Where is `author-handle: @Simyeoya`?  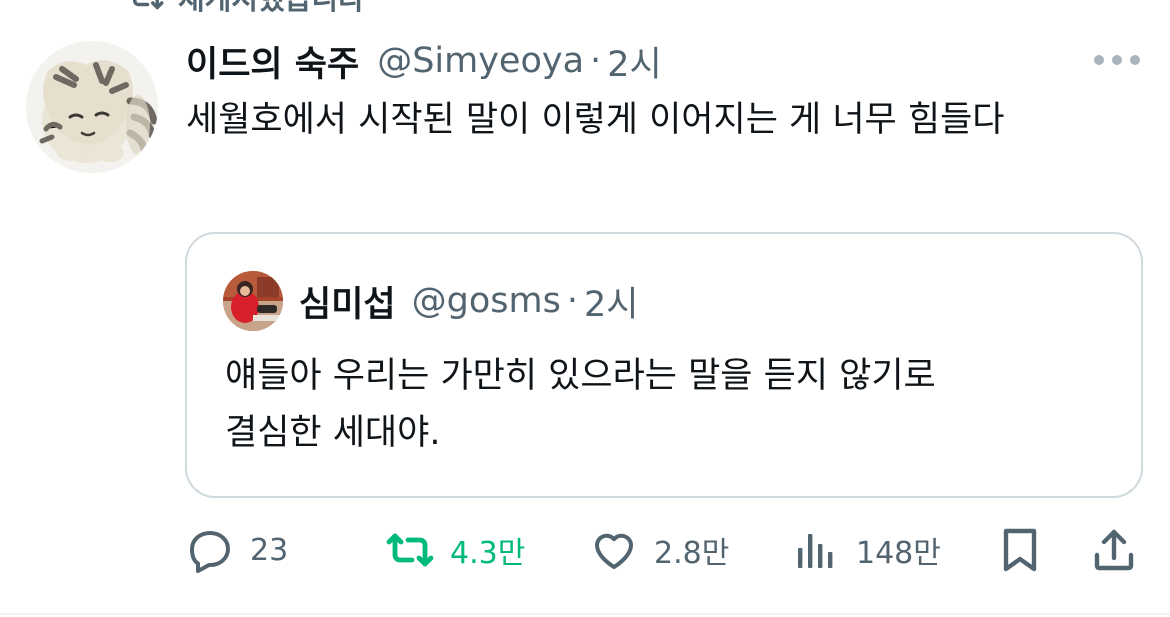 author-handle: @Simyeoya is located at coordinates (480, 61).